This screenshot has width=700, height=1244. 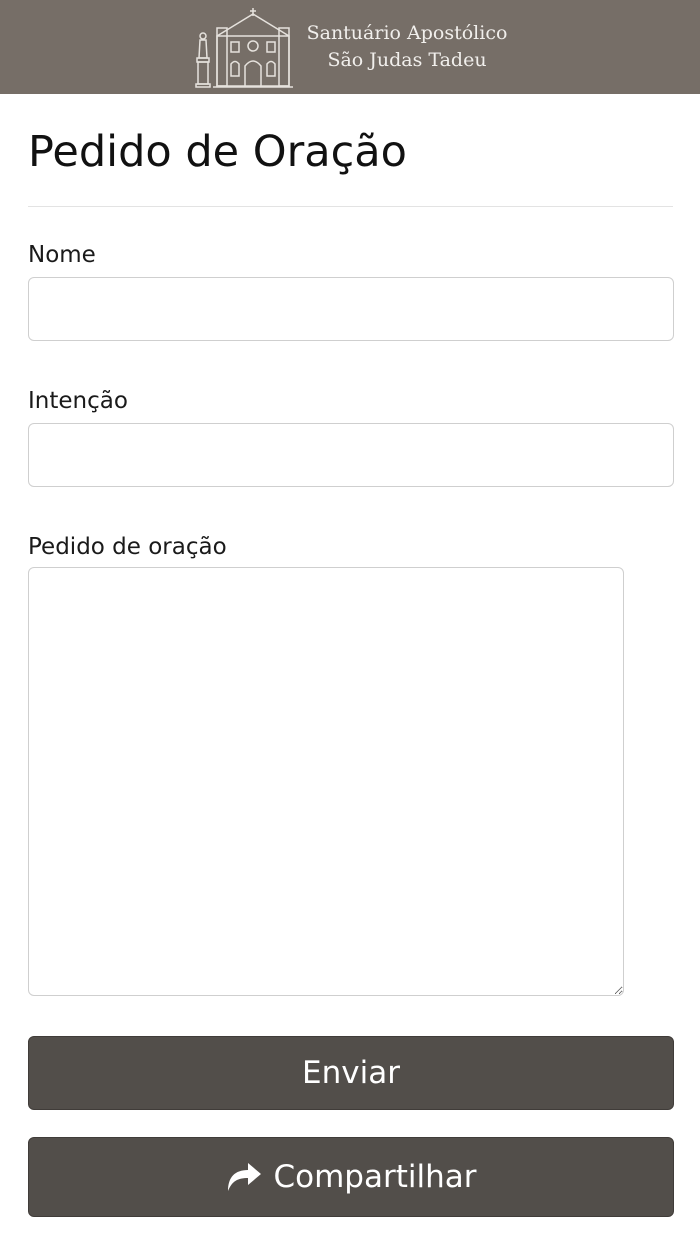 I want to click on share-button: Compartilhar, so click(x=351, y=1177).